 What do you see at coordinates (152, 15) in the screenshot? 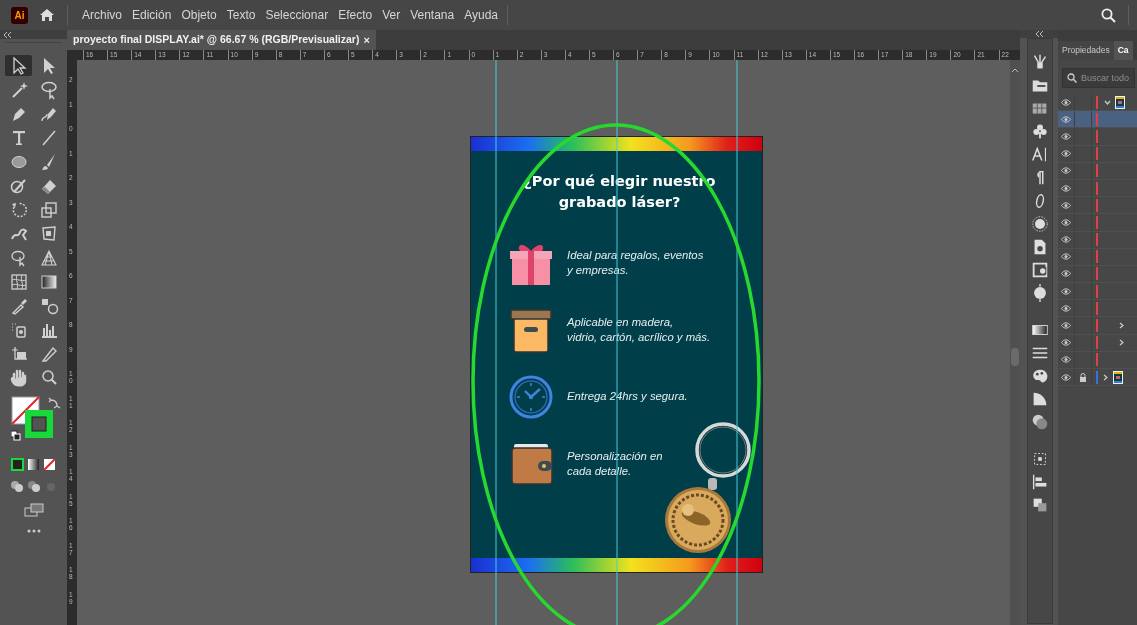
I see `menu-item: Edición` at bounding box center [152, 15].